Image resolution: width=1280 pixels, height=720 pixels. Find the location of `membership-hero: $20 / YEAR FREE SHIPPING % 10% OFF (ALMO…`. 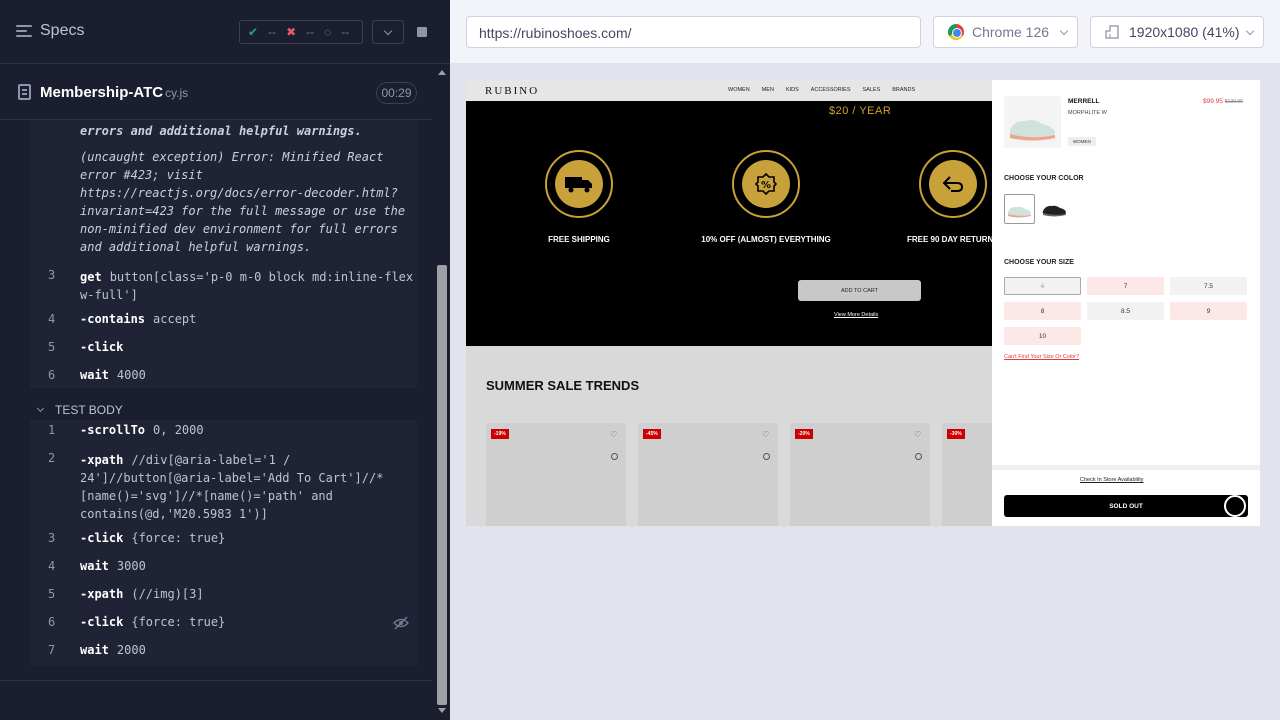

membership-hero: $20 / YEAR FREE SHIPPING % 10% OFF (ALMO… is located at coordinates (732, 223).